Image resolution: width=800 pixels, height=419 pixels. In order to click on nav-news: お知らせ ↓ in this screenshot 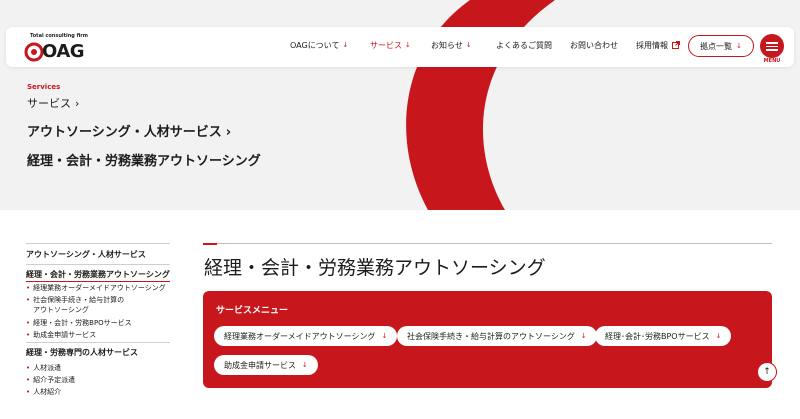, I will do `click(451, 45)`.